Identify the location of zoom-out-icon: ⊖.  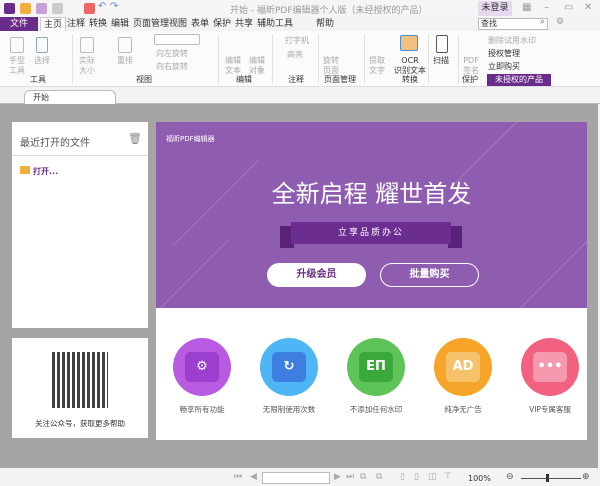
(510, 477).